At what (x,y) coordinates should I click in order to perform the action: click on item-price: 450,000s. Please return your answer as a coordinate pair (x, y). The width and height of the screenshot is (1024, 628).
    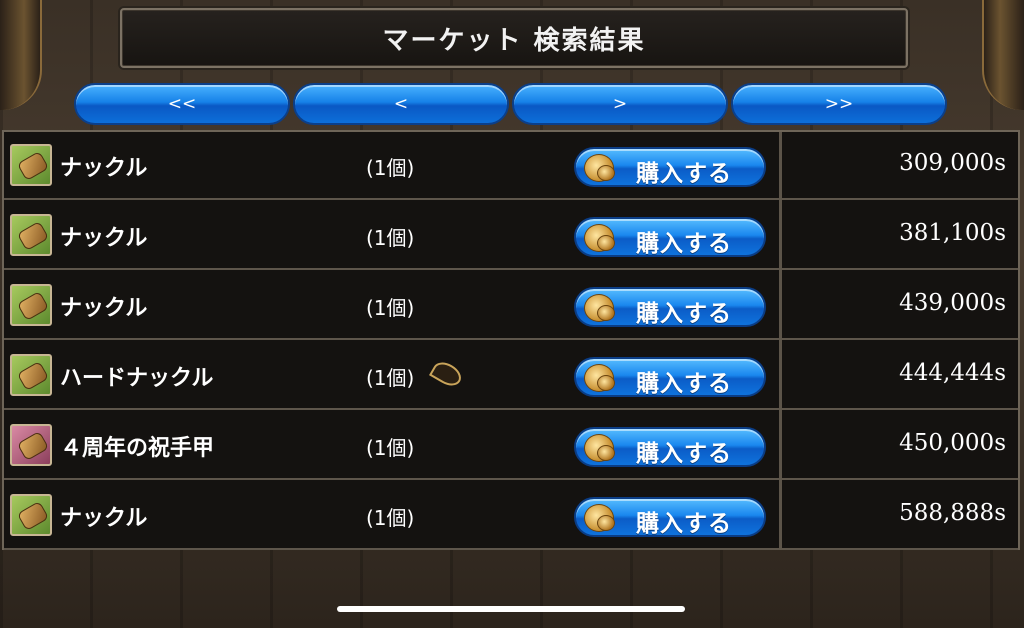
    Looking at the image, I should click on (952, 443).